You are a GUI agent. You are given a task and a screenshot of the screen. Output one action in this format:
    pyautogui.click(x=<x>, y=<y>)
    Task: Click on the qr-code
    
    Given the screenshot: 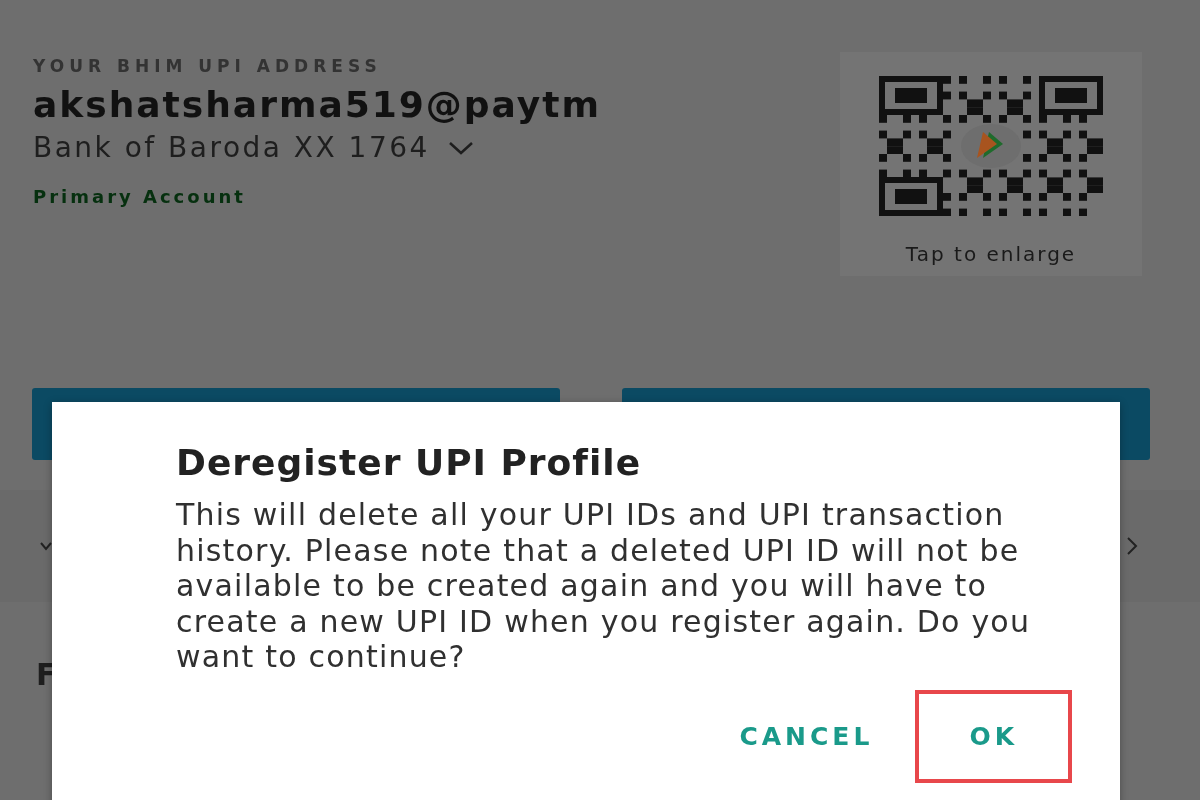 What is the action you would take?
    pyautogui.click(x=991, y=146)
    